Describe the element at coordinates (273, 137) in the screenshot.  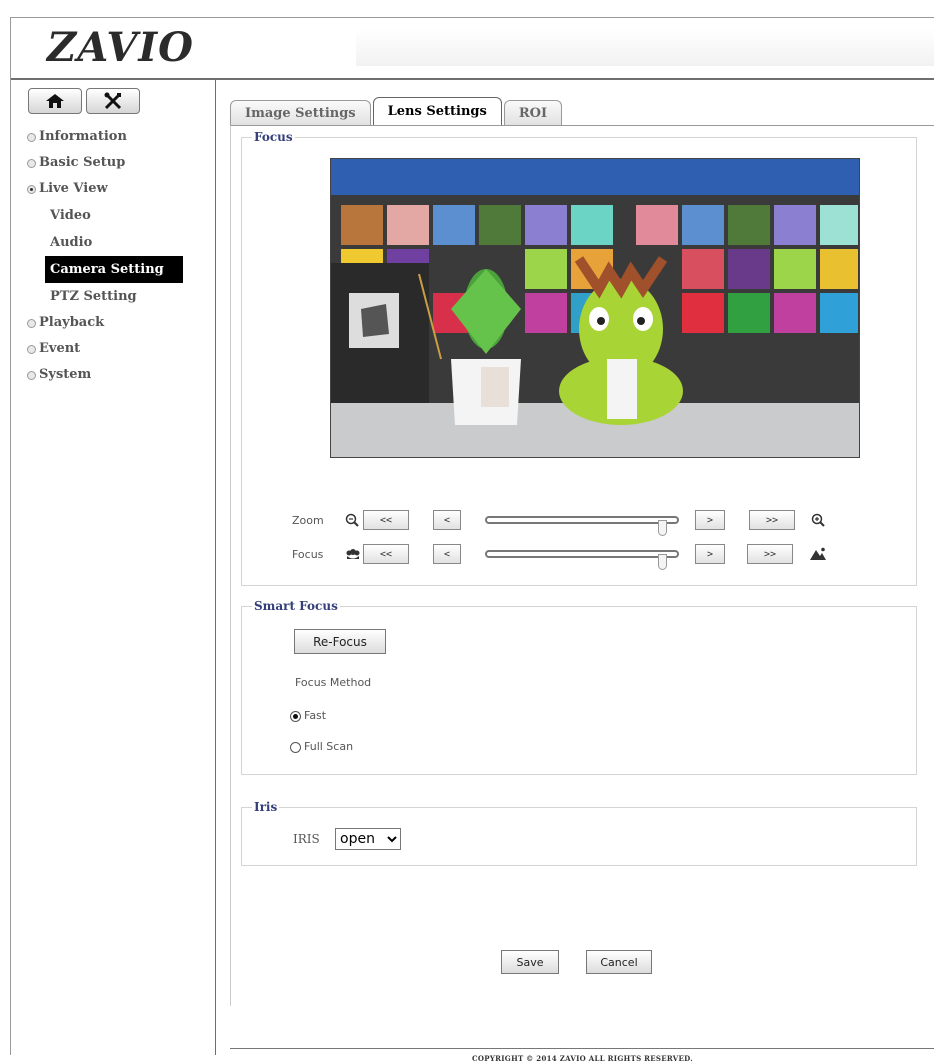
I see `focus-legend: Focus` at that location.